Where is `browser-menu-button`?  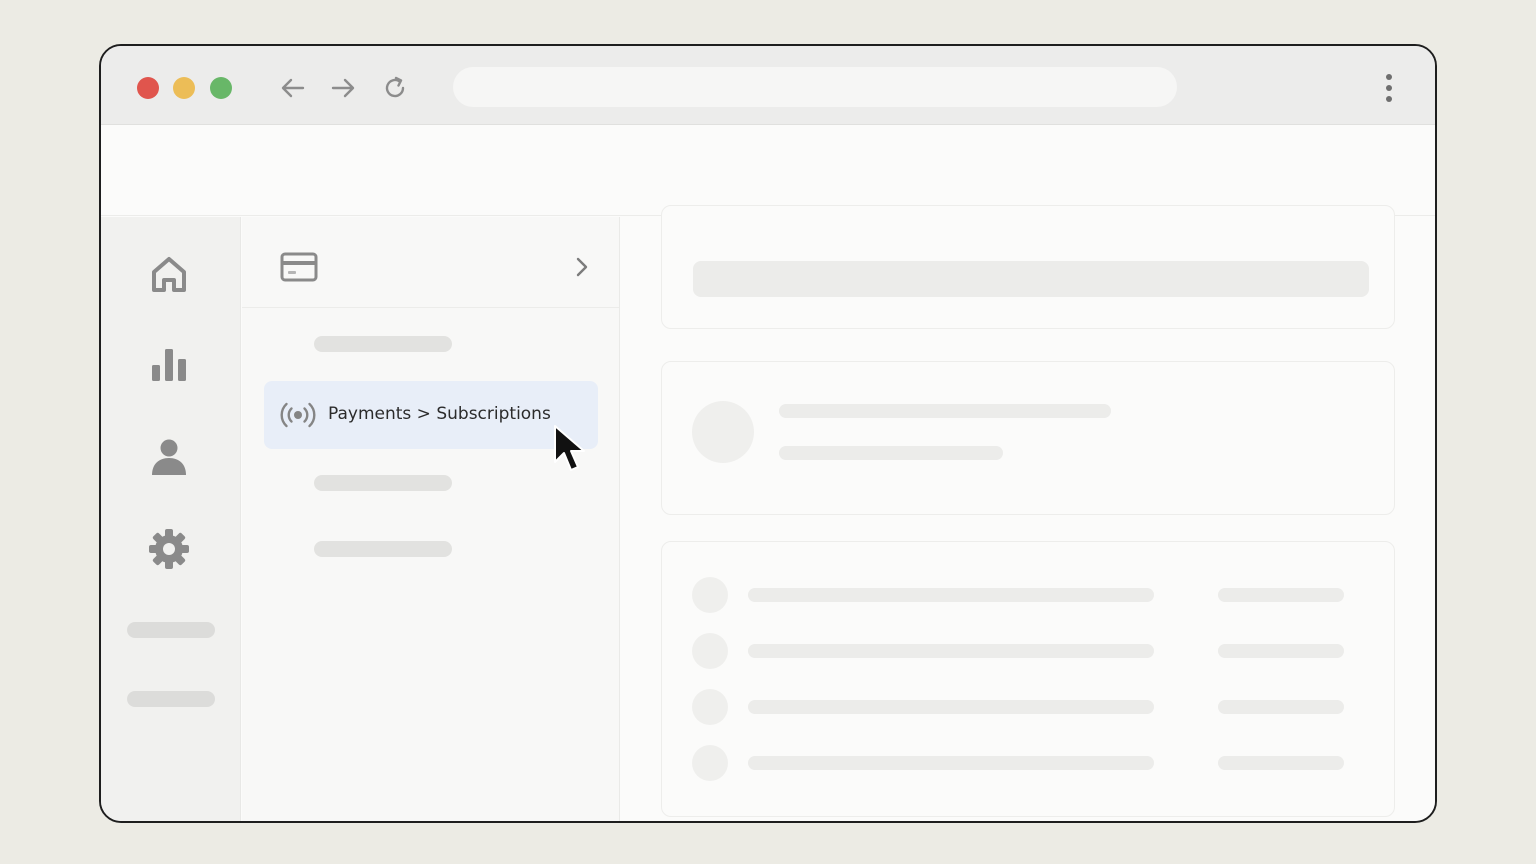 browser-menu-button is located at coordinates (1389, 88).